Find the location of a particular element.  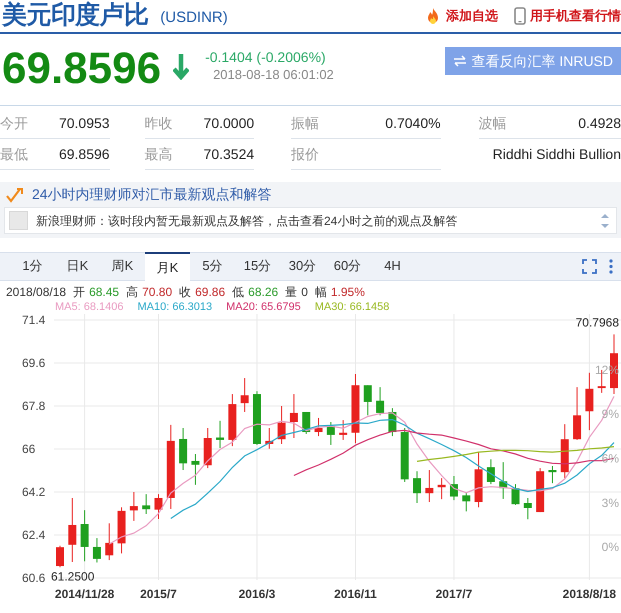

stat-label: 波幅 is located at coordinates (492, 123).